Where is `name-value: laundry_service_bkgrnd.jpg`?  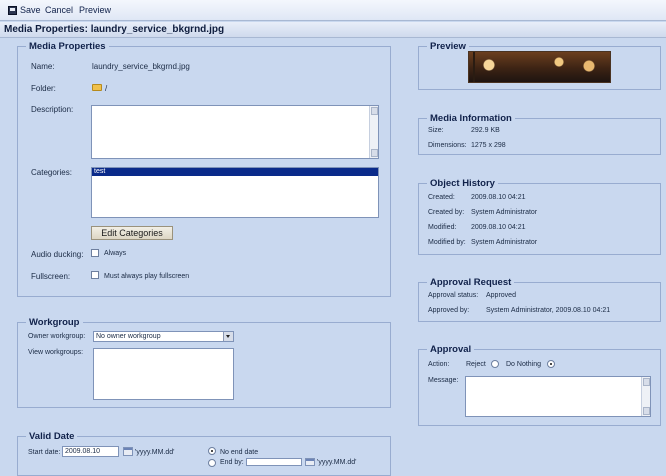
name-value: laundry_service_bkgrnd.jpg is located at coordinates (141, 66).